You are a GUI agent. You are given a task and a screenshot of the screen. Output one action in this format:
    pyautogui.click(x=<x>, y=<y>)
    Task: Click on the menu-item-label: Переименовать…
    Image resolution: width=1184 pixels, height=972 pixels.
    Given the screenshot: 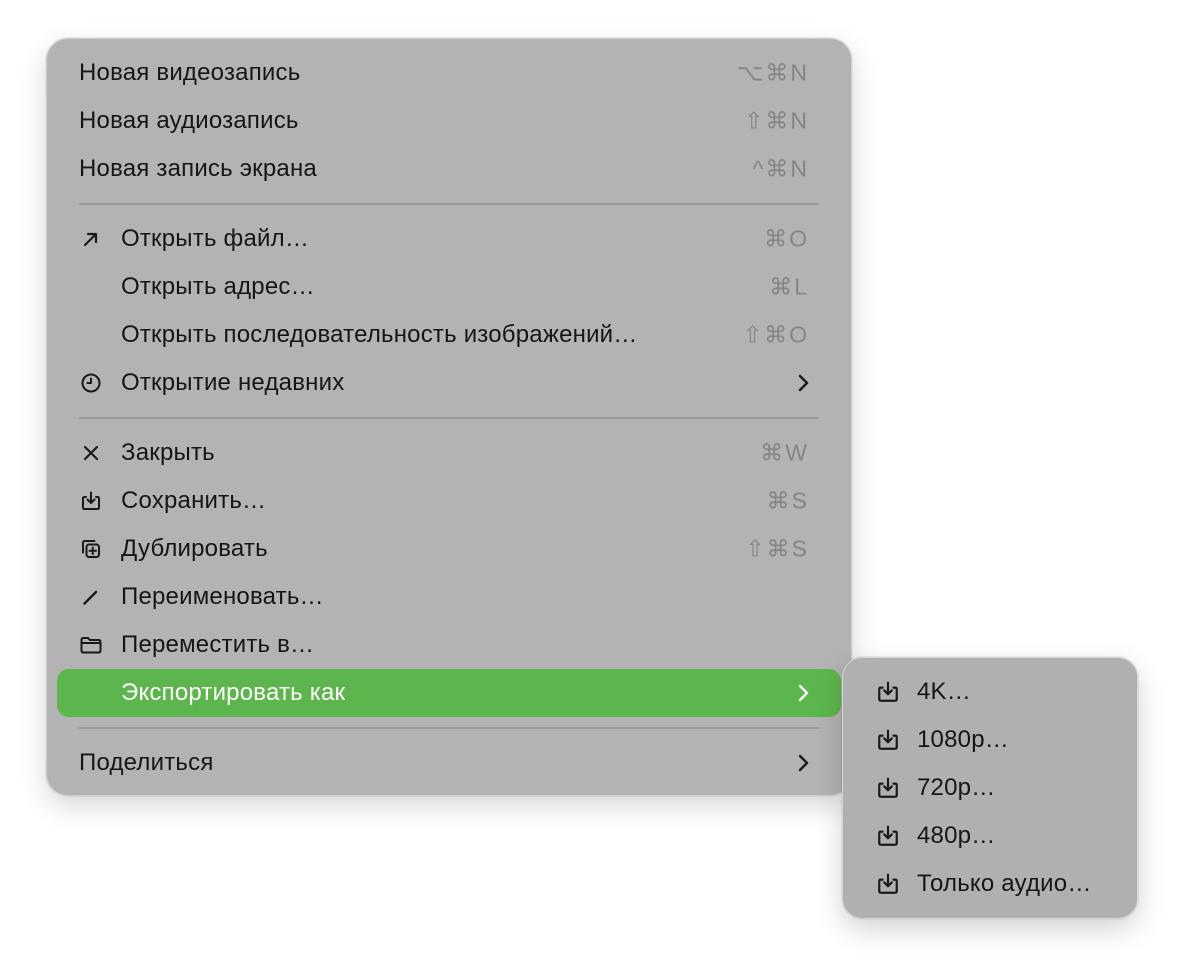 What is the action you would take?
    pyautogui.click(x=222, y=596)
    